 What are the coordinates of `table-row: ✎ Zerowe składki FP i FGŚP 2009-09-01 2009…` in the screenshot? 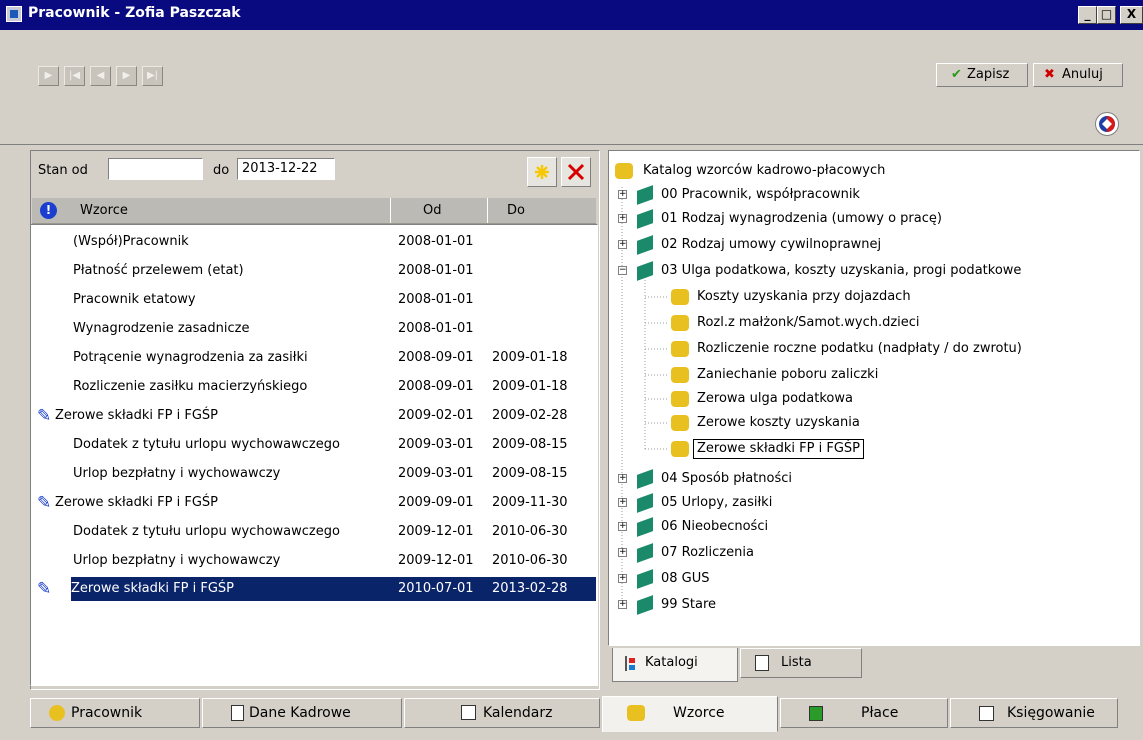 It's located at (329, 503).